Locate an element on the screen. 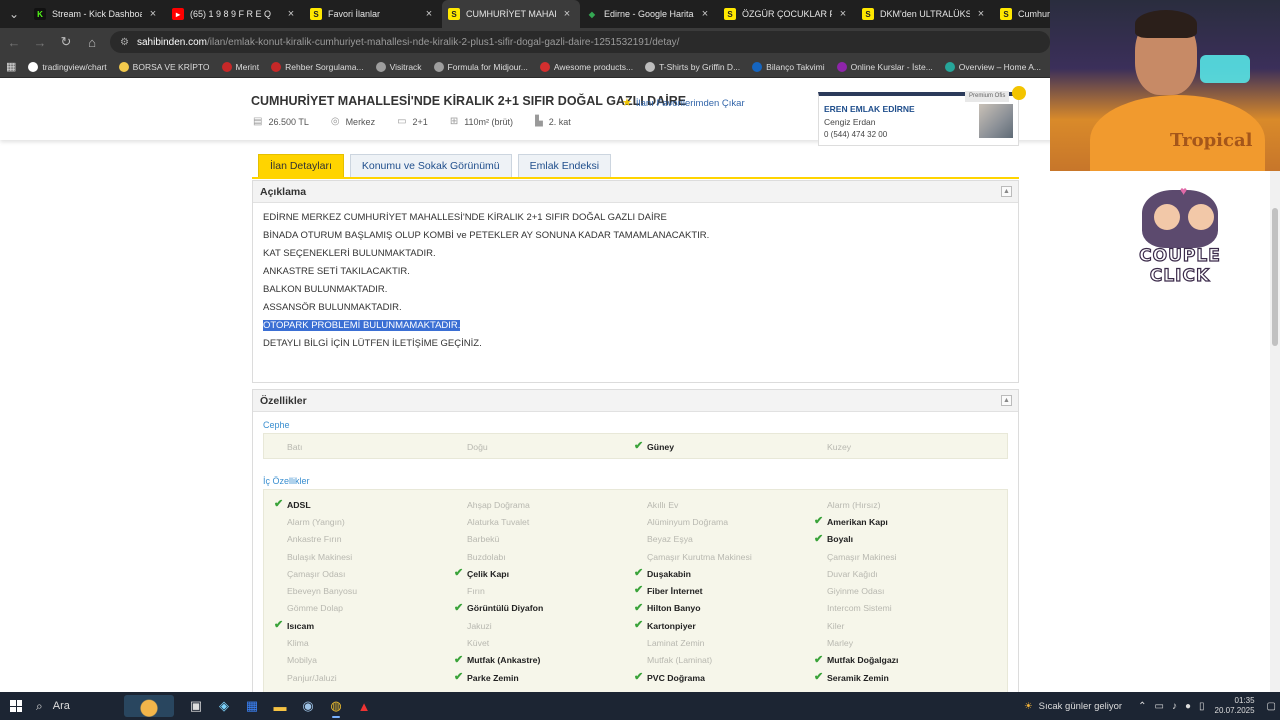 Image resolution: width=1280 pixels, height=720 pixels. browser-tab: K Stream - Kick Dashboard × is located at coordinates (97, 14).